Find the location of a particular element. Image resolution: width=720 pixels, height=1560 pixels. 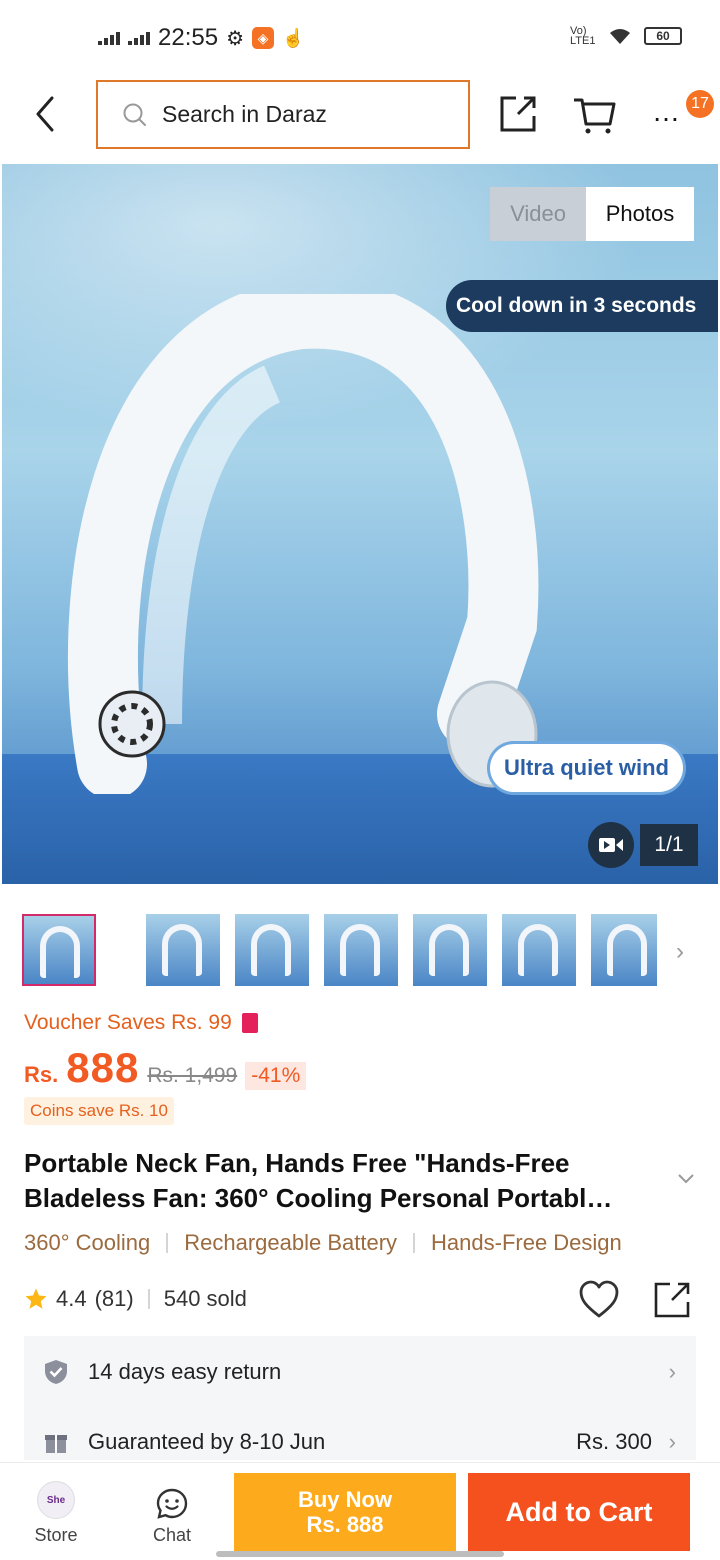

video-camera-button is located at coordinates (611, 845).